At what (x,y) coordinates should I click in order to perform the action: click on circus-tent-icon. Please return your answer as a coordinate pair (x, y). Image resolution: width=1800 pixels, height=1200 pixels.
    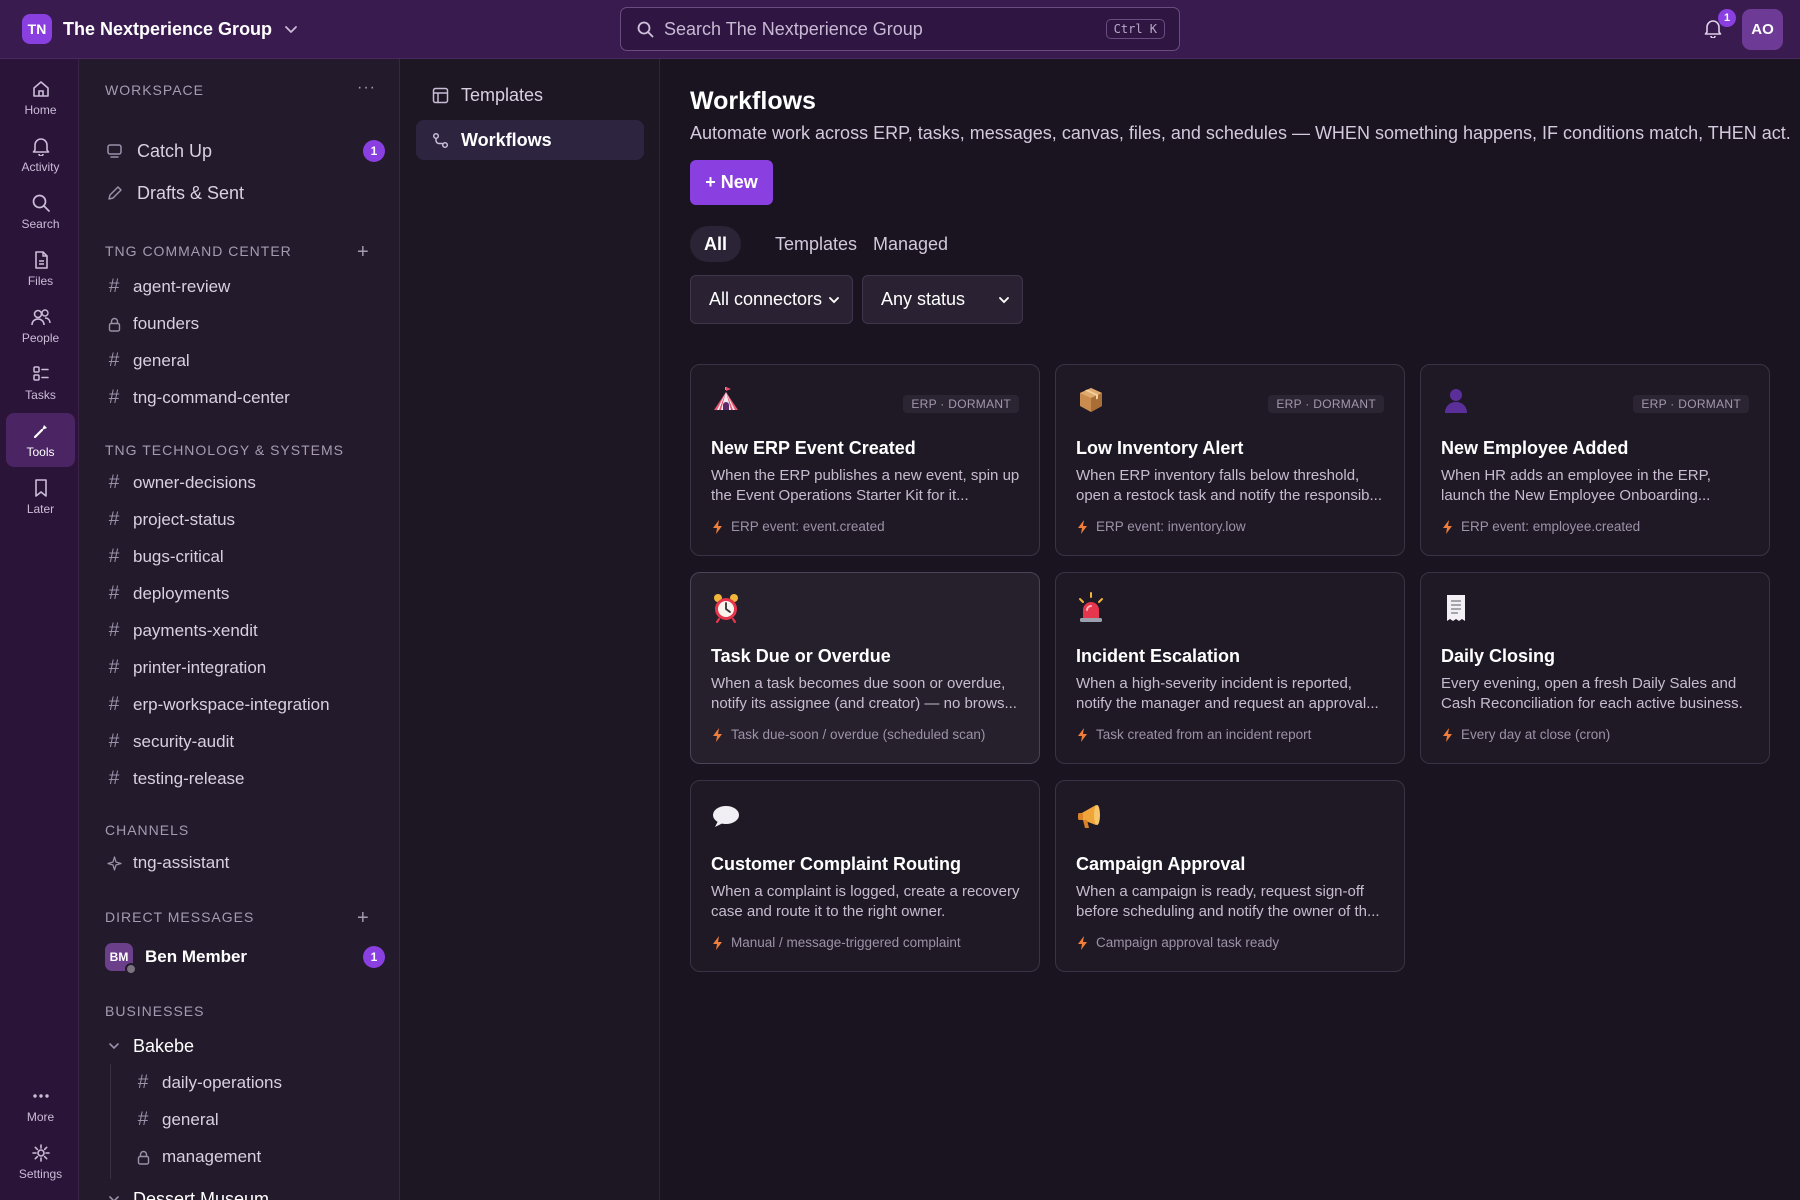
    Looking at the image, I should click on (726, 400).